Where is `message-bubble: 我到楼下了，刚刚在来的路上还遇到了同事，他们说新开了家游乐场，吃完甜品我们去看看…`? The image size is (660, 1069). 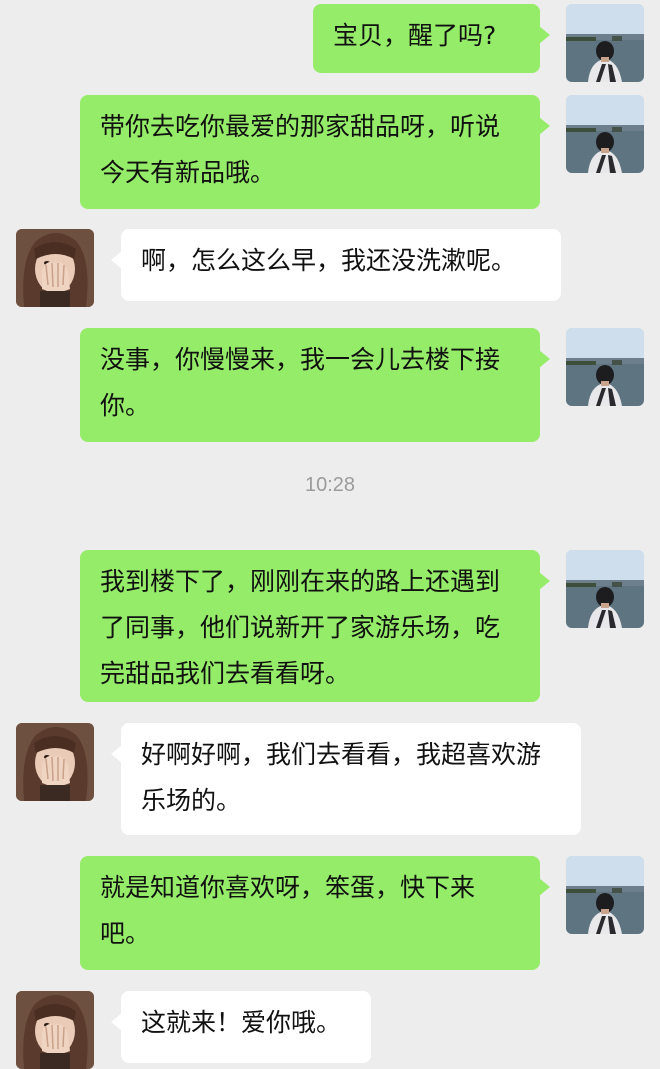 message-bubble: 我到楼下了，刚刚在来的路上还遇到了同事，他们说新开了家游乐场，吃完甜品我们去看看… is located at coordinates (315, 626).